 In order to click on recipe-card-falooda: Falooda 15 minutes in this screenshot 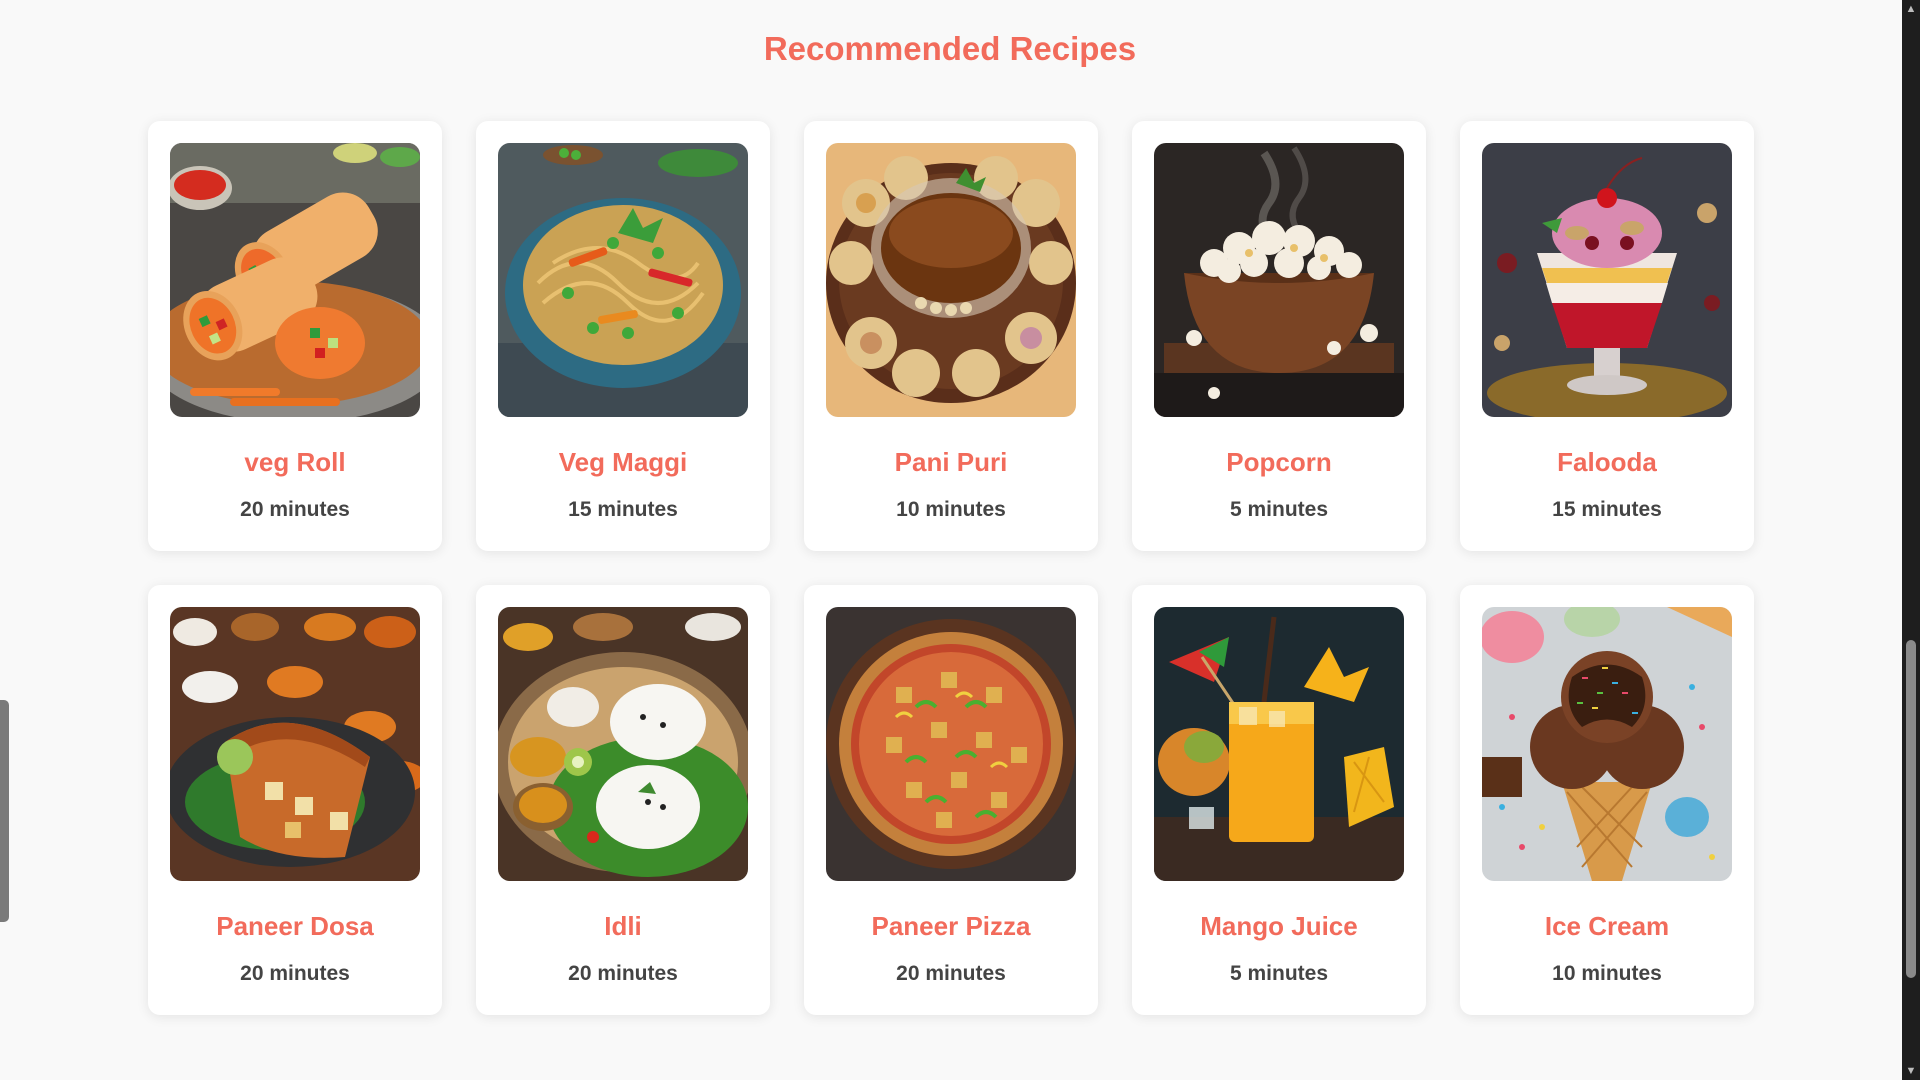, I will do `click(1607, 336)`.